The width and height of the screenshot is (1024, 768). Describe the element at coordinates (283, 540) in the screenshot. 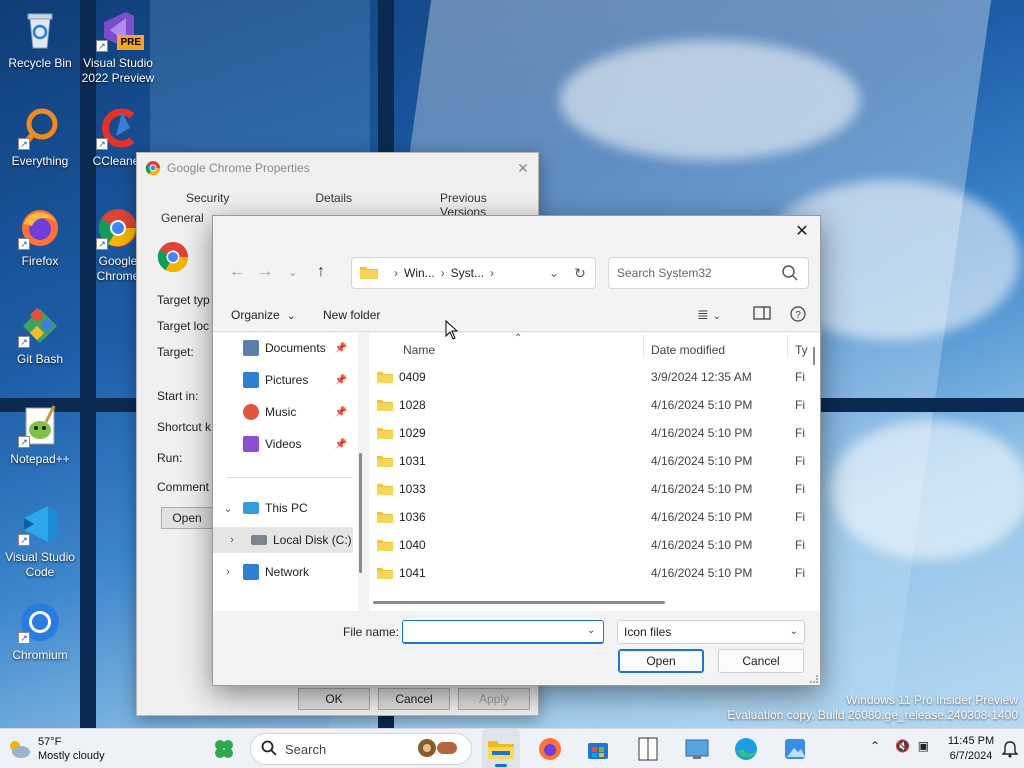

I see `nav-item-local-disk: › Local Disk (C:)` at that location.